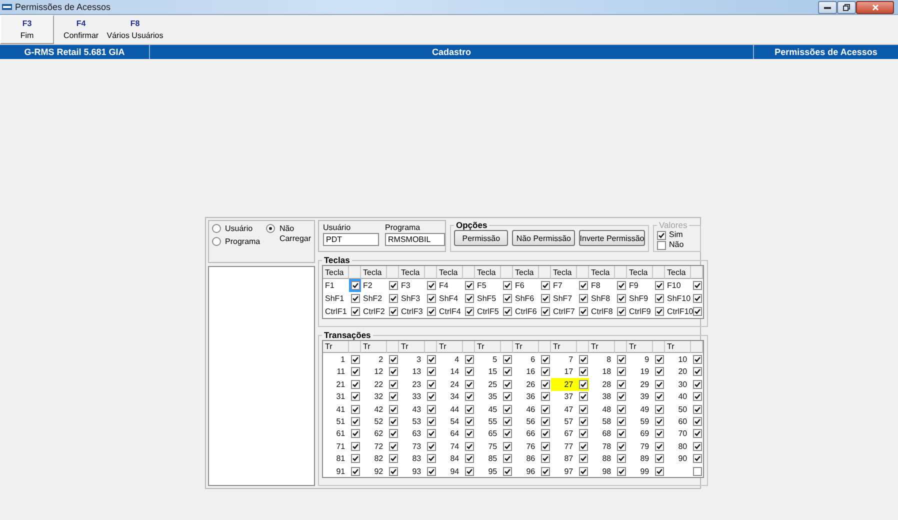 This screenshot has height=520, width=898. I want to click on toolbar-button: F3 Fim, so click(27, 29).